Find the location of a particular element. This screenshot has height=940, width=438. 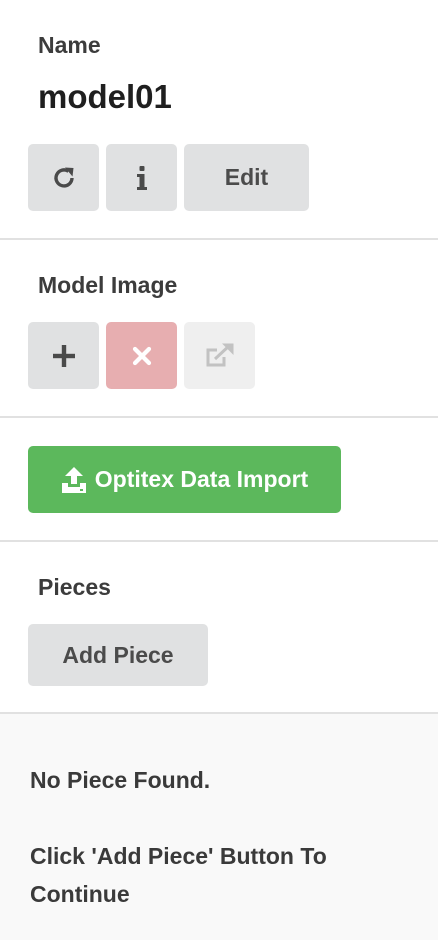

refresh-button is located at coordinates (63, 177).